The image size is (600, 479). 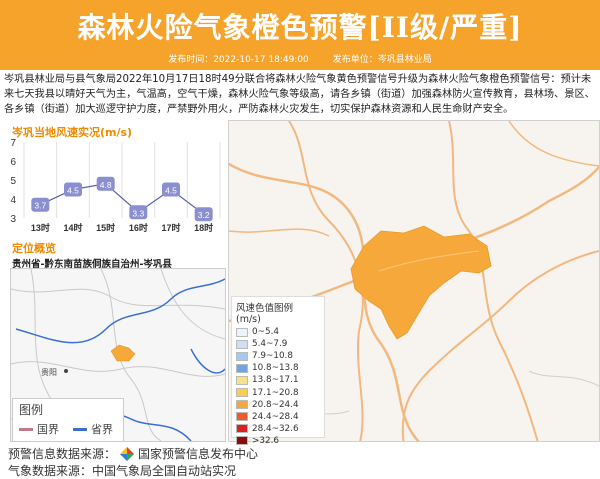 What do you see at coordinates (138, 227) in the screenshot?
I see `x-tick-label: 16时` at bounding box center [138, 227].